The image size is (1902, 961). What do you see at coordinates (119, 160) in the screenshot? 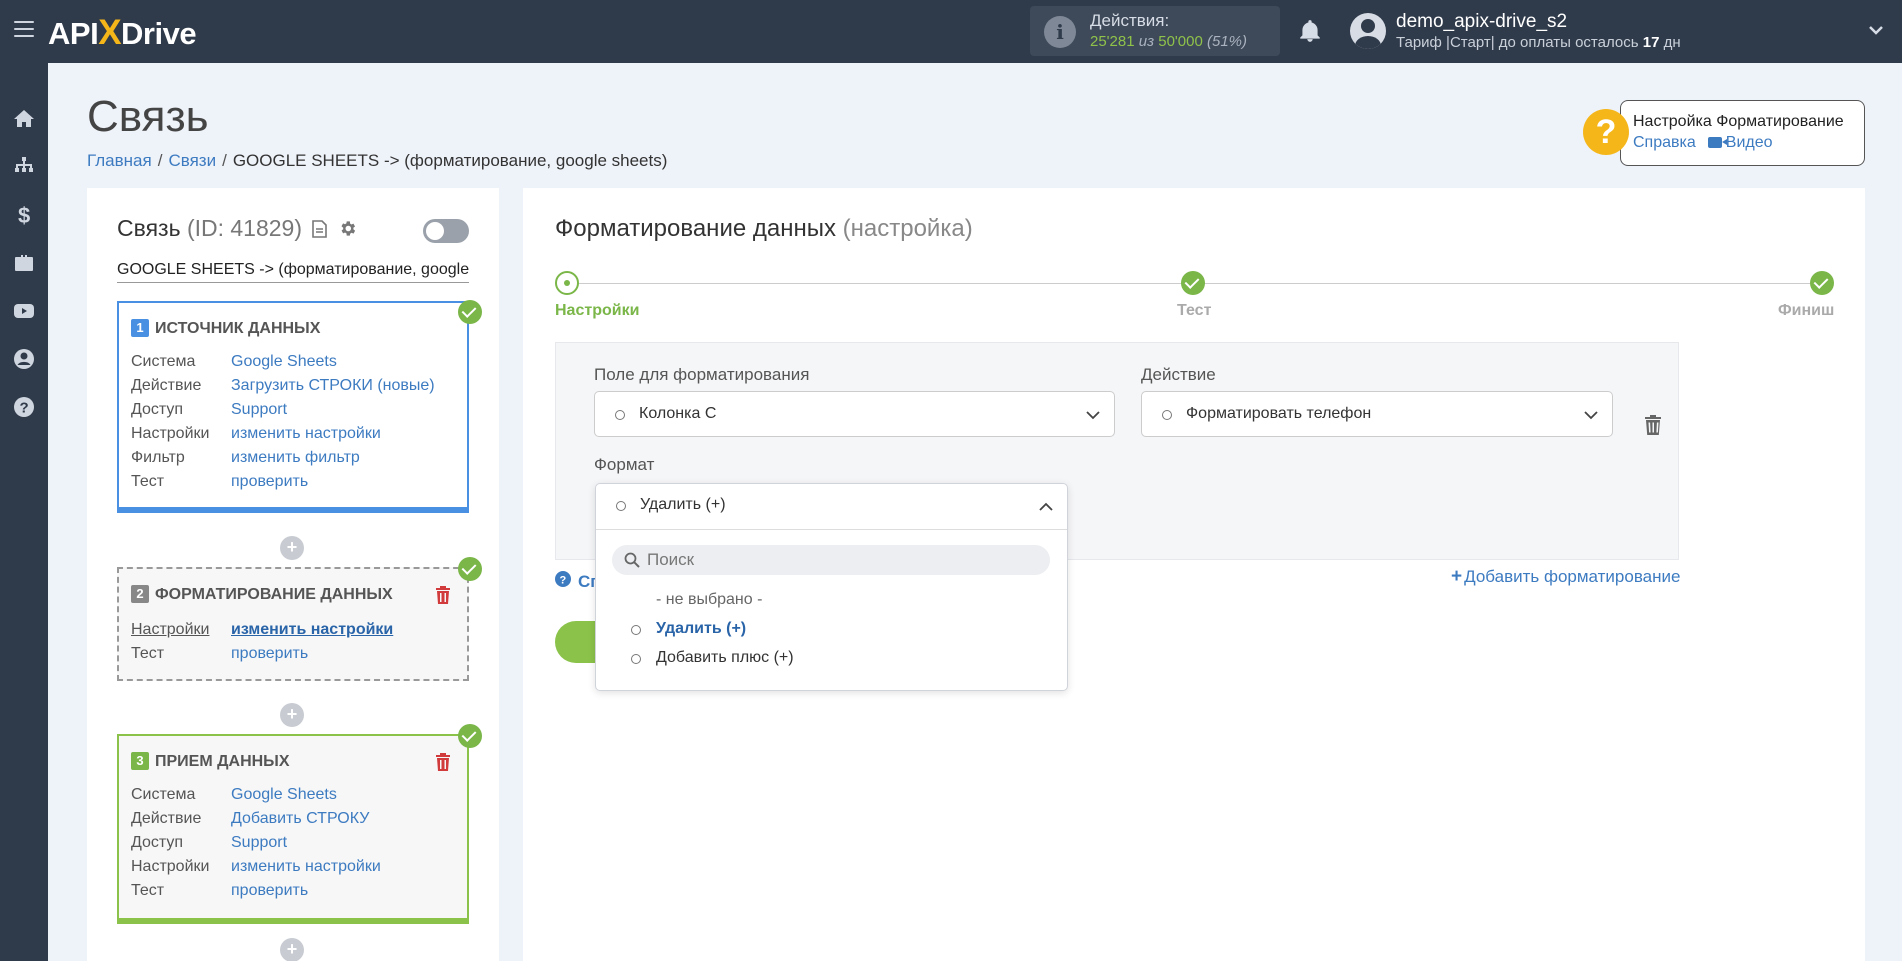
I see `breadcrumb-home: Главная` at bounding box center [119, 160].